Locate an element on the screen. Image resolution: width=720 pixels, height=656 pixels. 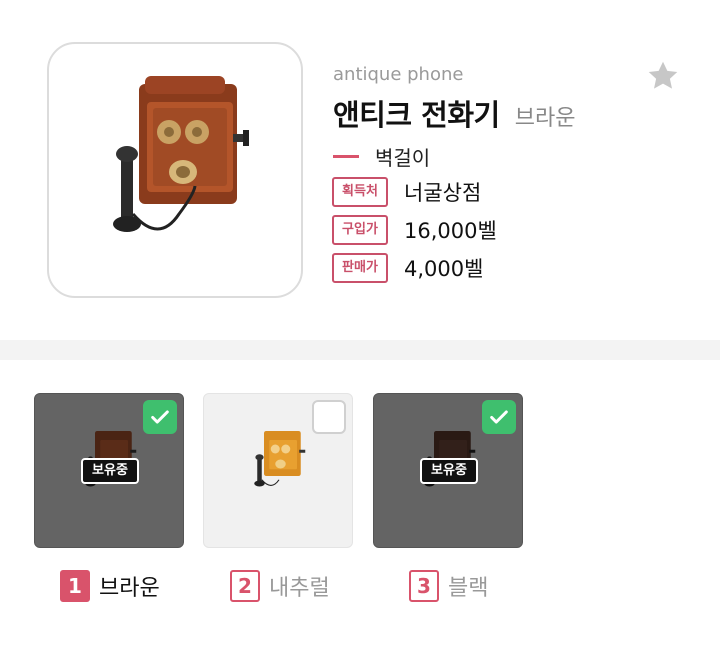
variant-label-natural: 2 내추럴 is located at coordinates (280, 586).